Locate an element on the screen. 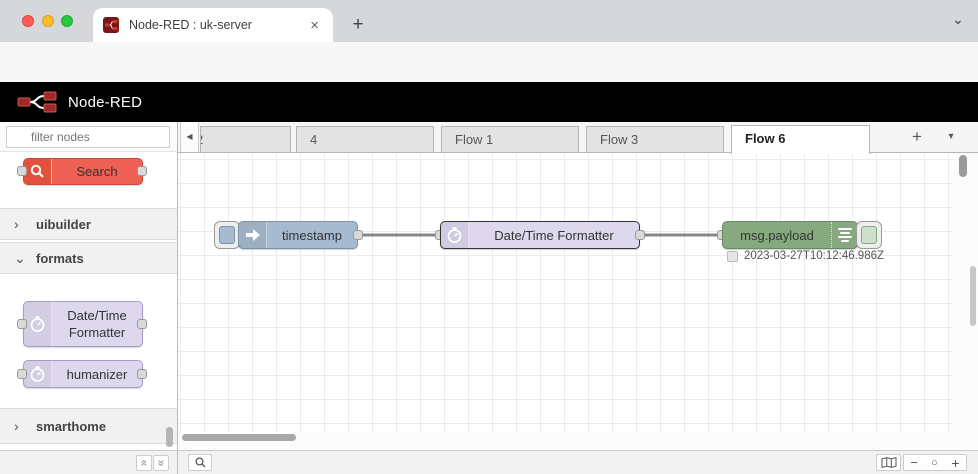 This screenshot has height=474, width=978. angle-double-up-icon: « is located at coordinates (144, 463).